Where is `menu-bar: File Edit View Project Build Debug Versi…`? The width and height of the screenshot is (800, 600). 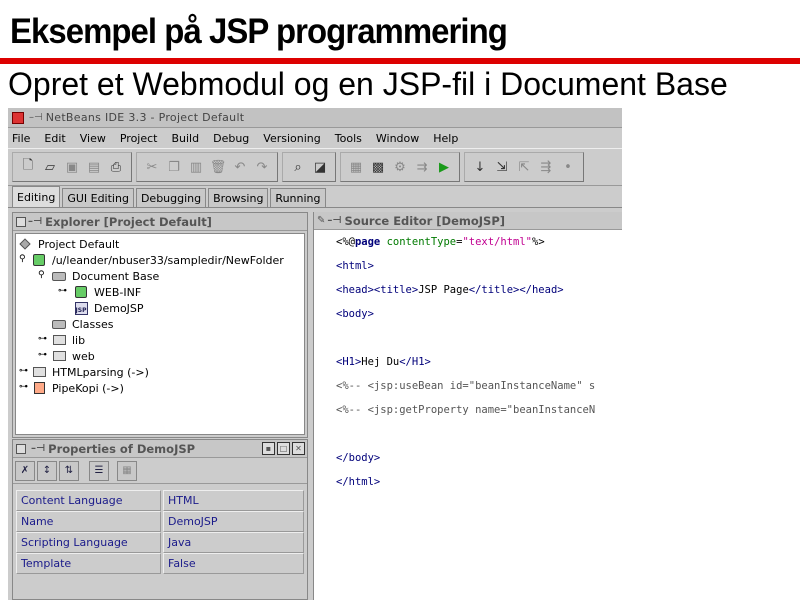 menu-bar: File Edit View Project Build Debug Versi… is located at coordinates (315, 138).